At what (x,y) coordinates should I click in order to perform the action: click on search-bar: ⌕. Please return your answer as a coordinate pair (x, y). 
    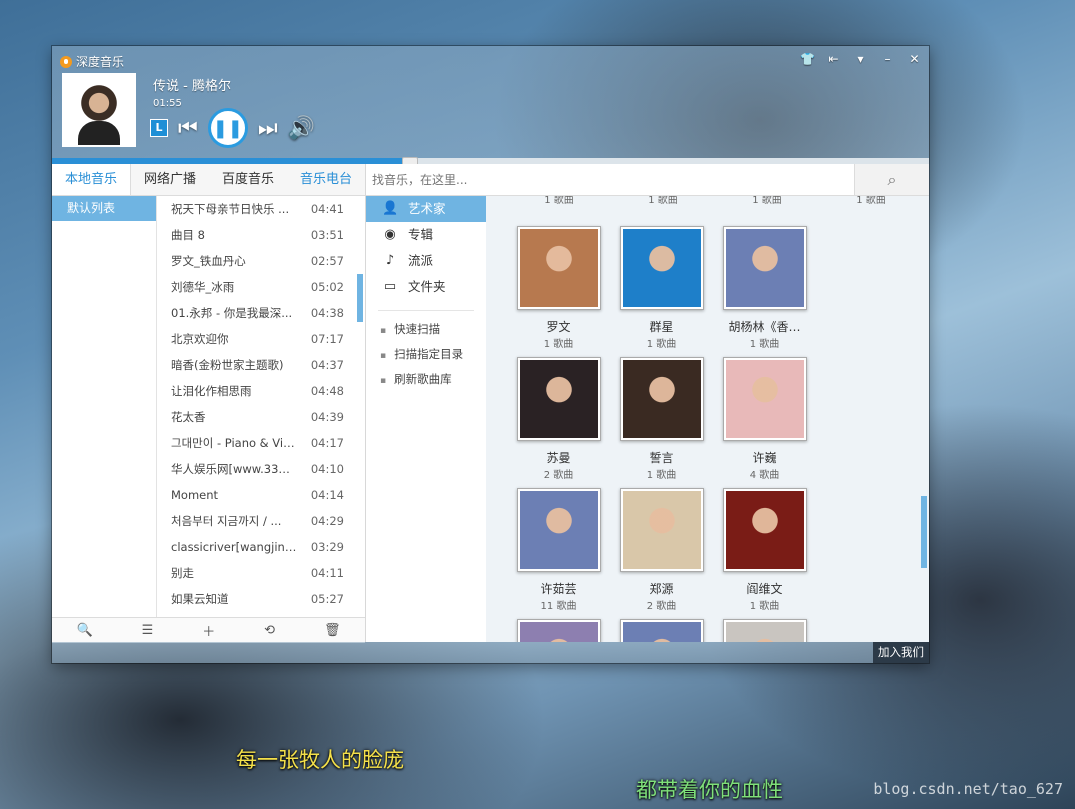
    Looking at the image, I should click on (647, 180).